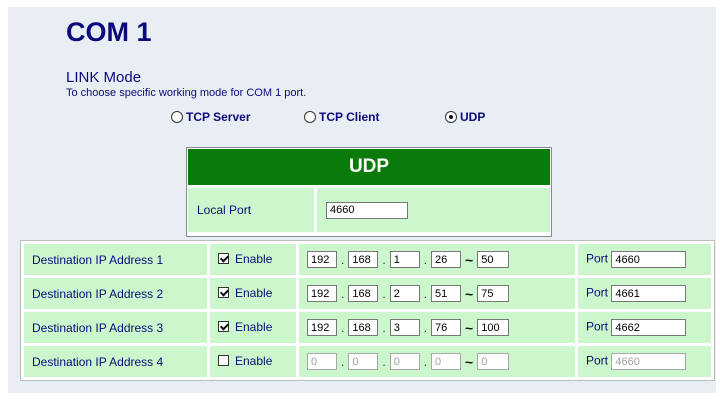 This screenshot has width=720, height=399. Describe the element at coordinates (98, 259) in the screenshot. I see `destination-label: Destination IP Address 1` at that location.